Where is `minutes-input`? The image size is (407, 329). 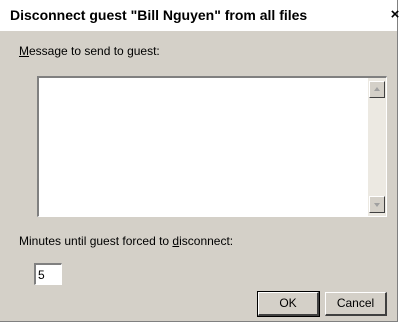
minutes-input is located at coordinates (48, 274).